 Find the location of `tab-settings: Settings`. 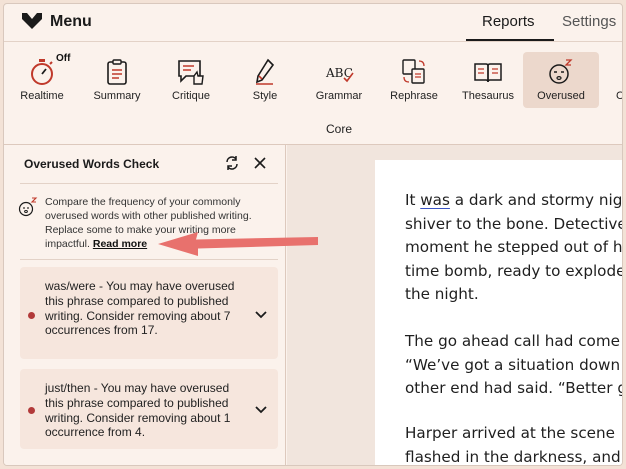

tab-settings: Settings is located at coordinates (589, 21).